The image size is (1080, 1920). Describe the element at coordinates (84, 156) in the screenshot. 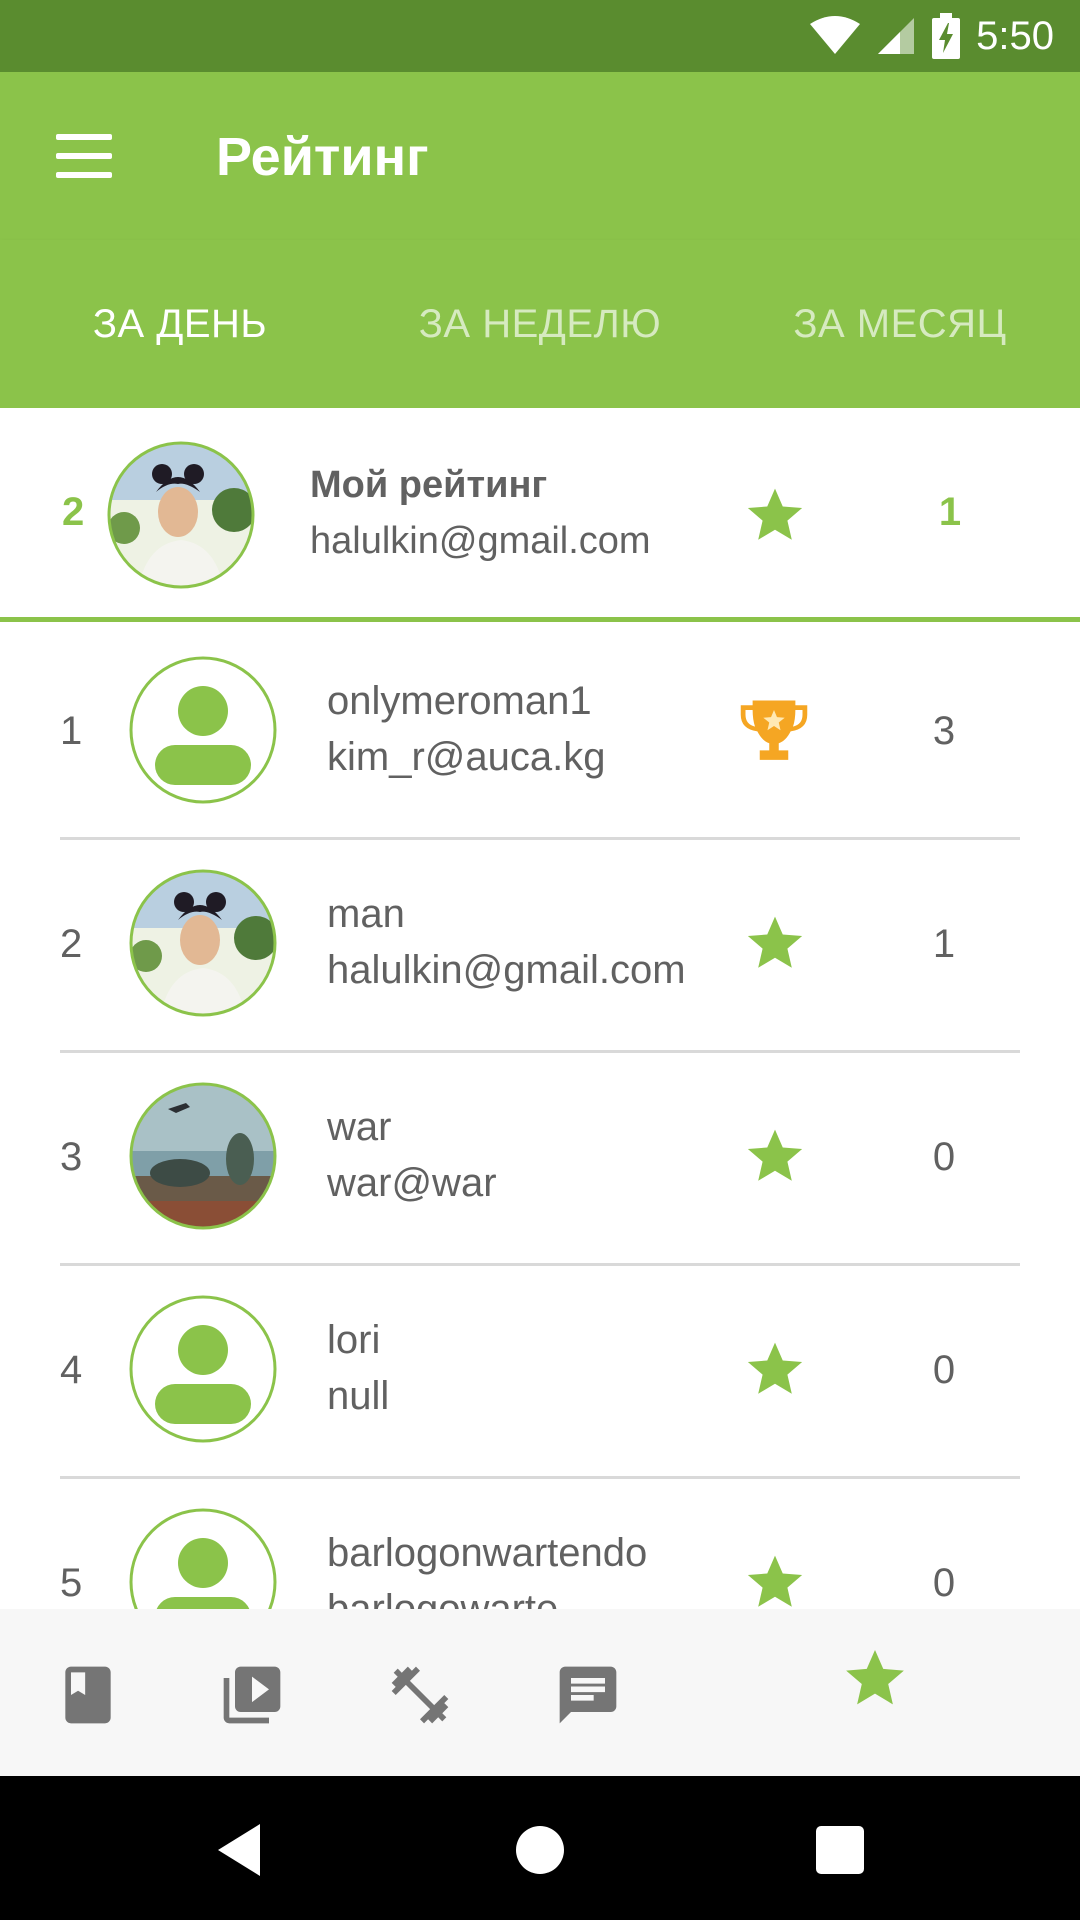

I see `menu-icon` at that location.